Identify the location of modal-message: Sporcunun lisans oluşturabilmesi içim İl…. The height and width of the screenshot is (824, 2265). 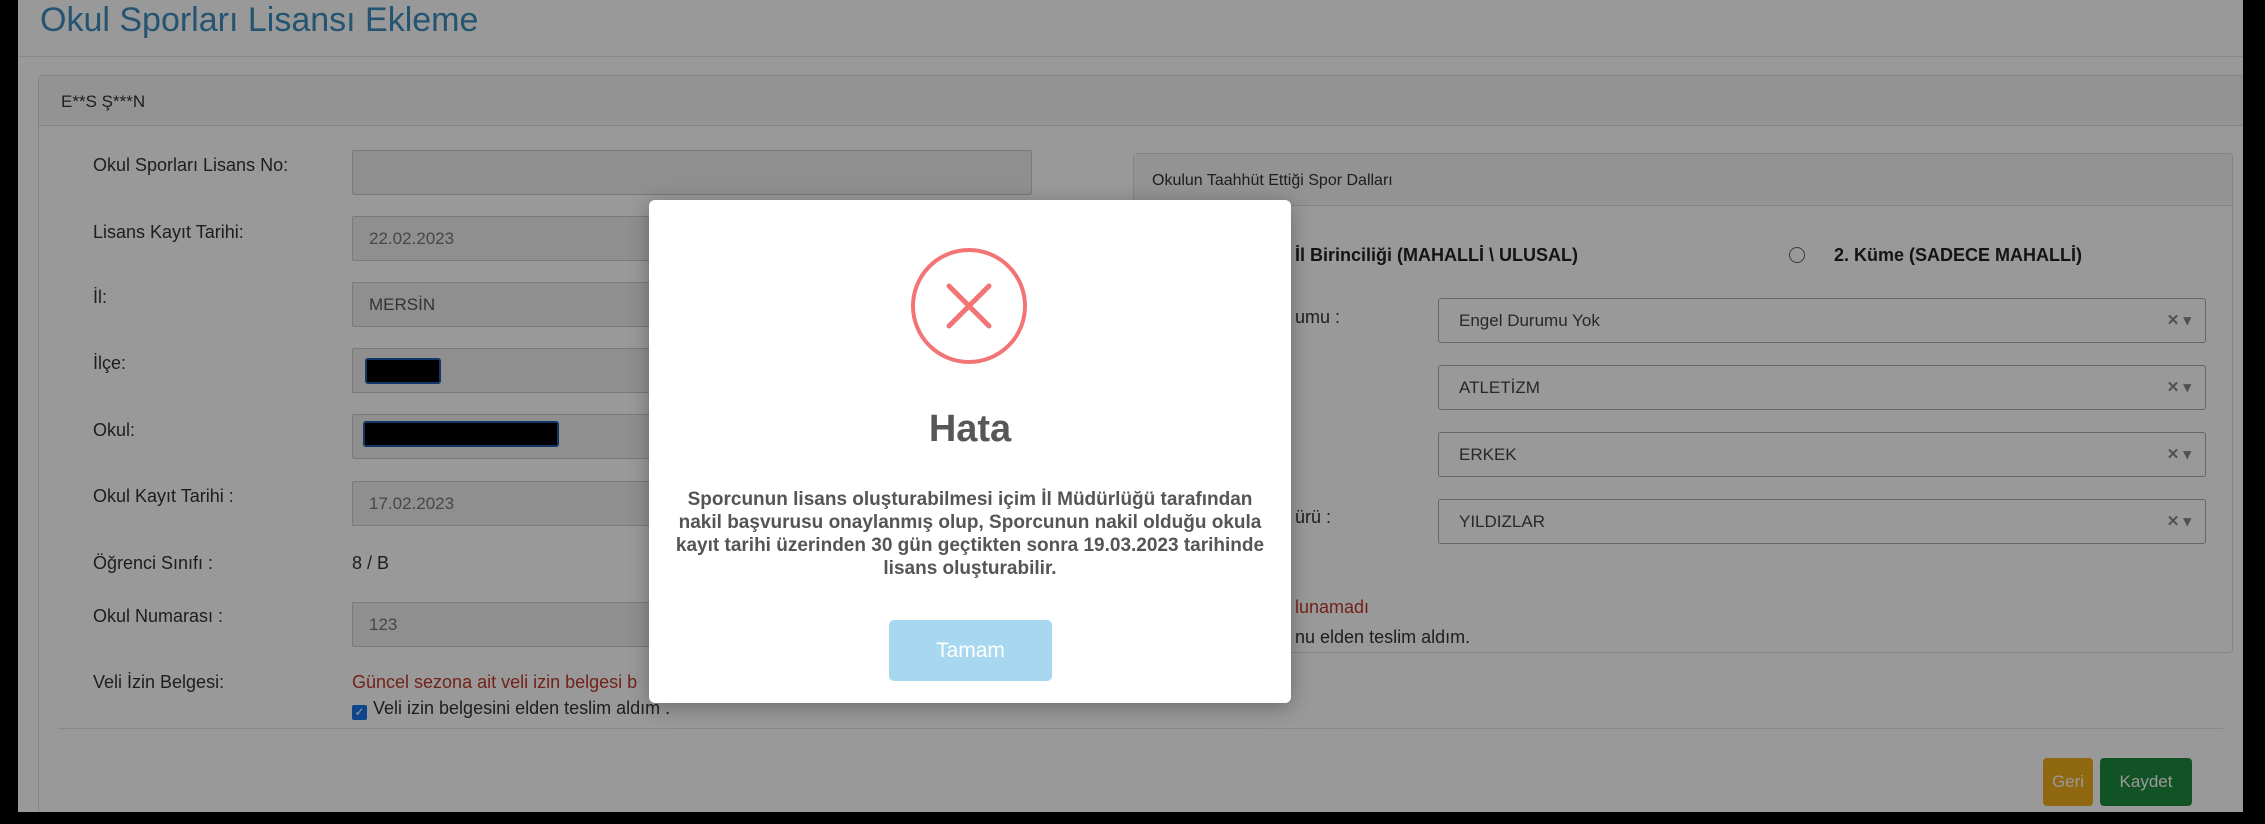
(970, 534).